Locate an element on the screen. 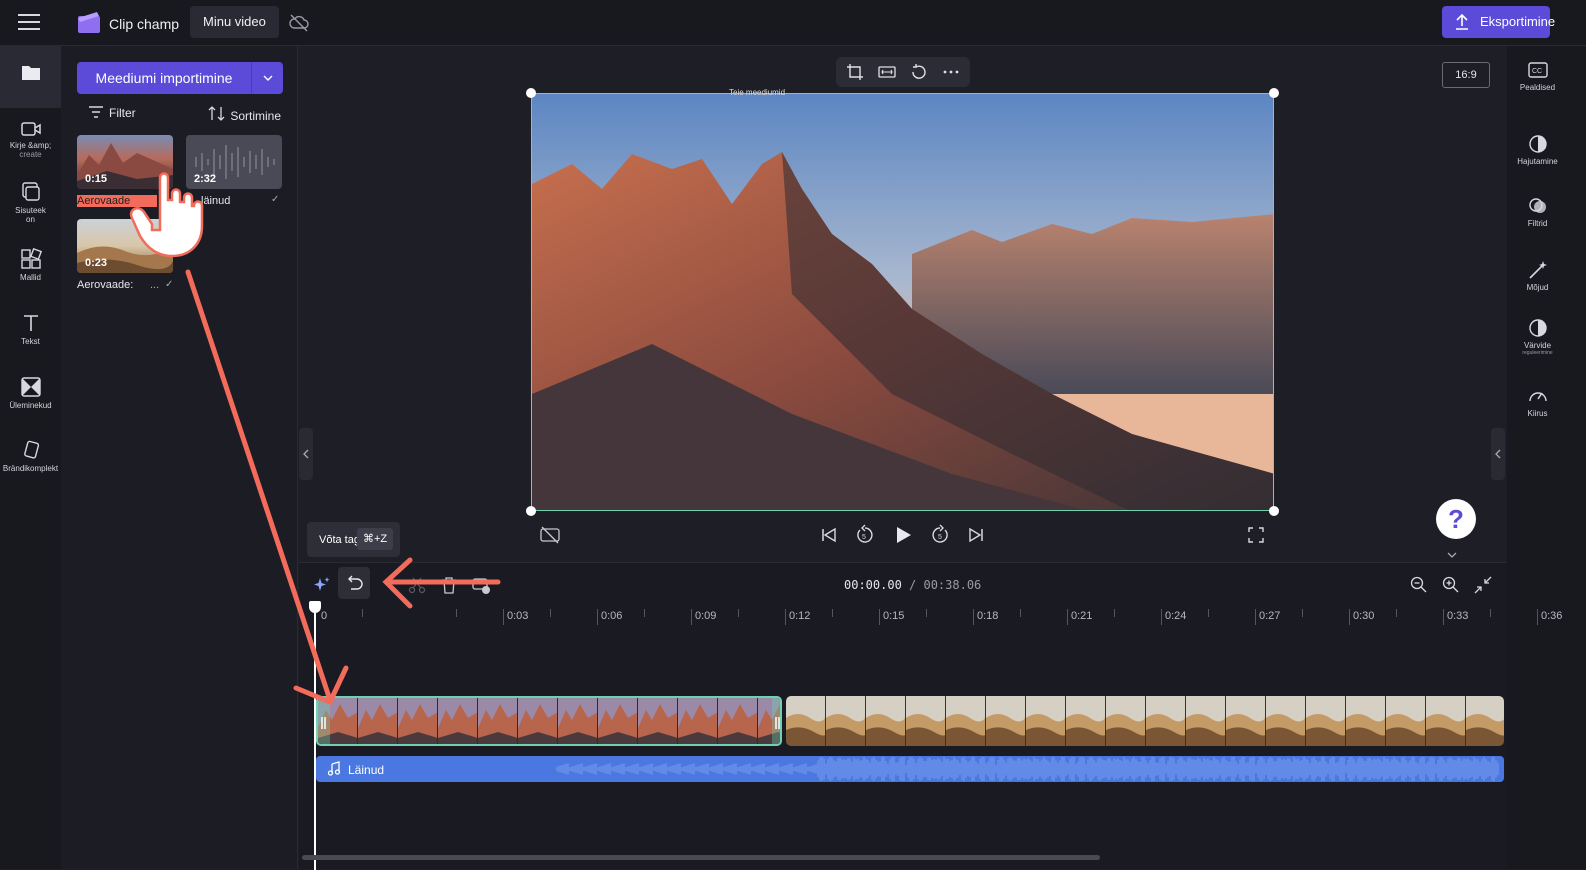  chevron-left-icon is located at coordinates (306, 454).